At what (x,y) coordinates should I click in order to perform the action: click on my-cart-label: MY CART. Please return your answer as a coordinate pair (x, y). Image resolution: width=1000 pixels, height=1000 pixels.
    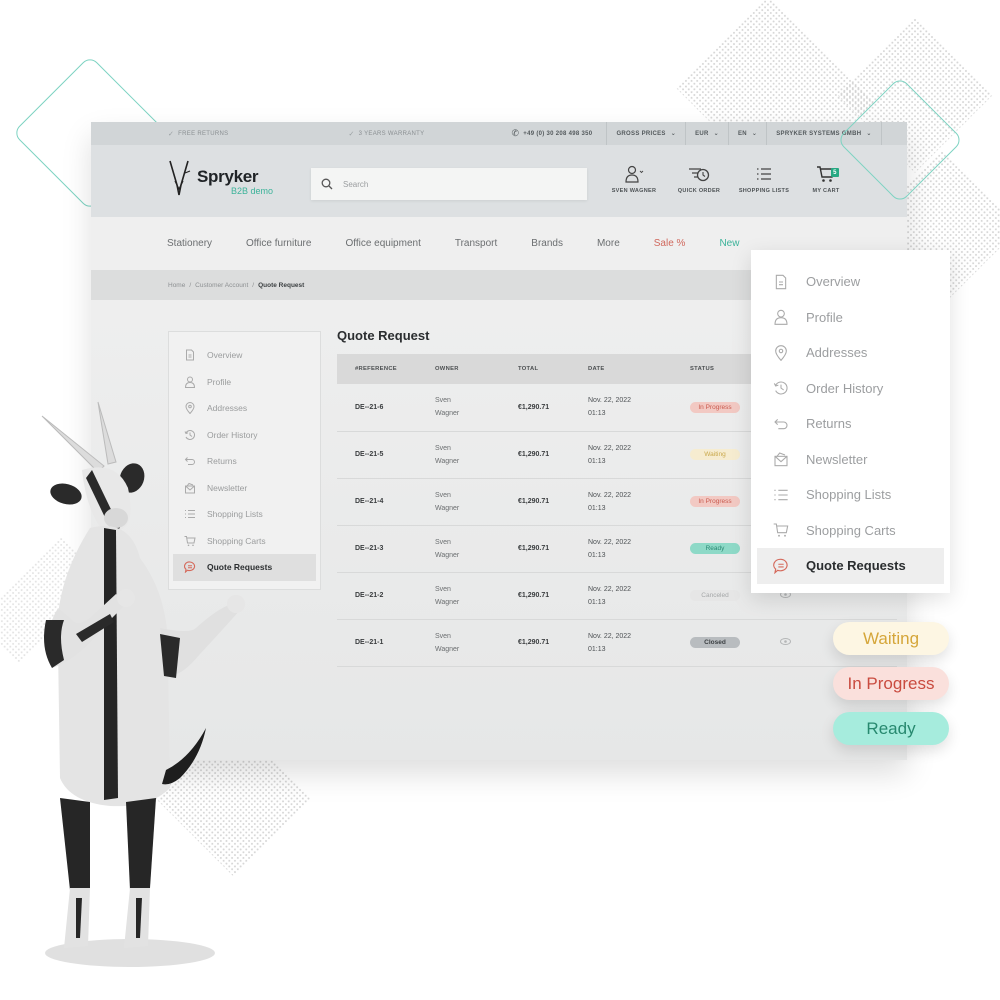
    Looking at the image, I should click on (826, 191).